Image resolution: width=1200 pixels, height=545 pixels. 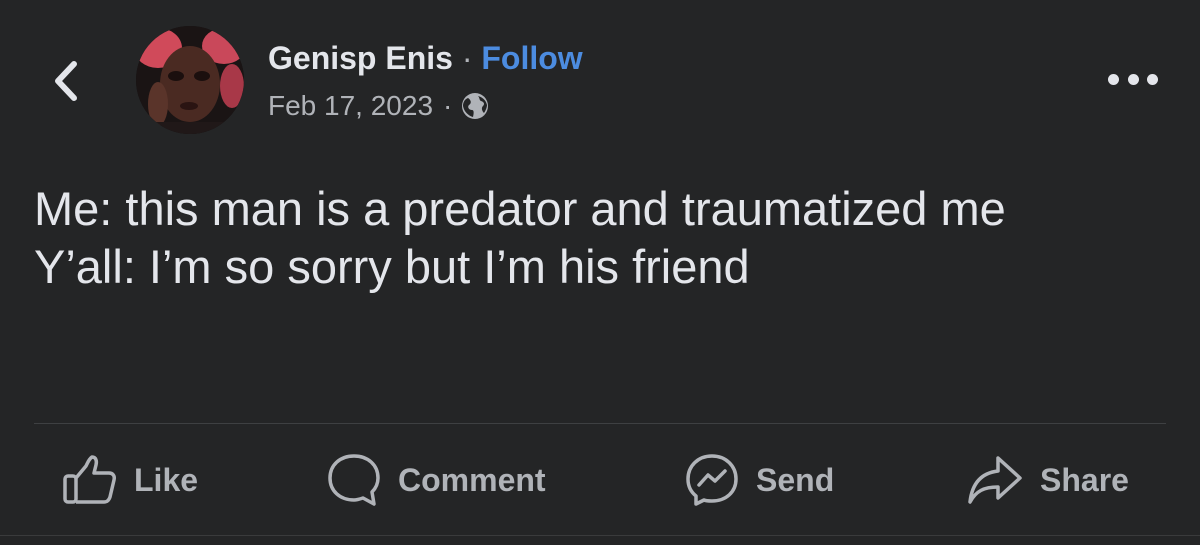 What do you see at coordinates (995, 480) in the screenshot?
I see `share-arrow-icon` at bounding box center [995, 480].